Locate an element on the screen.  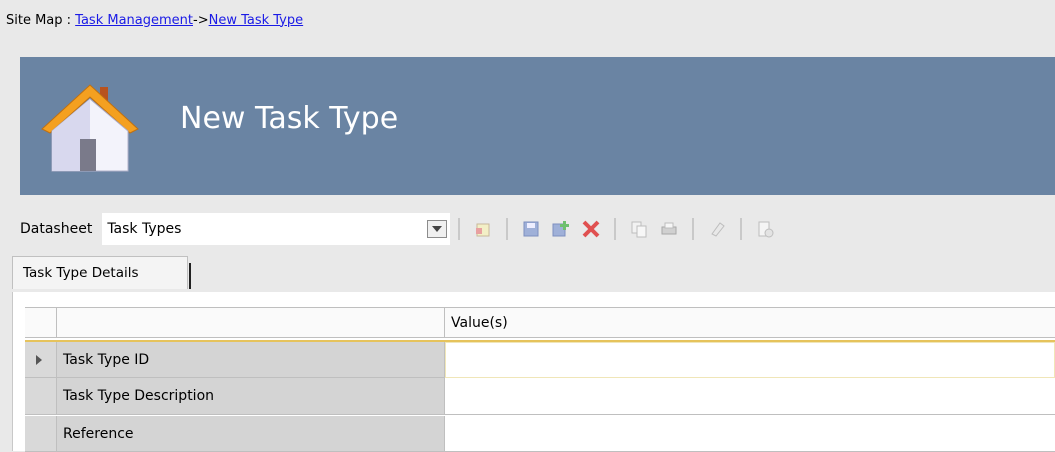
tab-task-type-details: Task Type Details is located at coordinates (101, 272).